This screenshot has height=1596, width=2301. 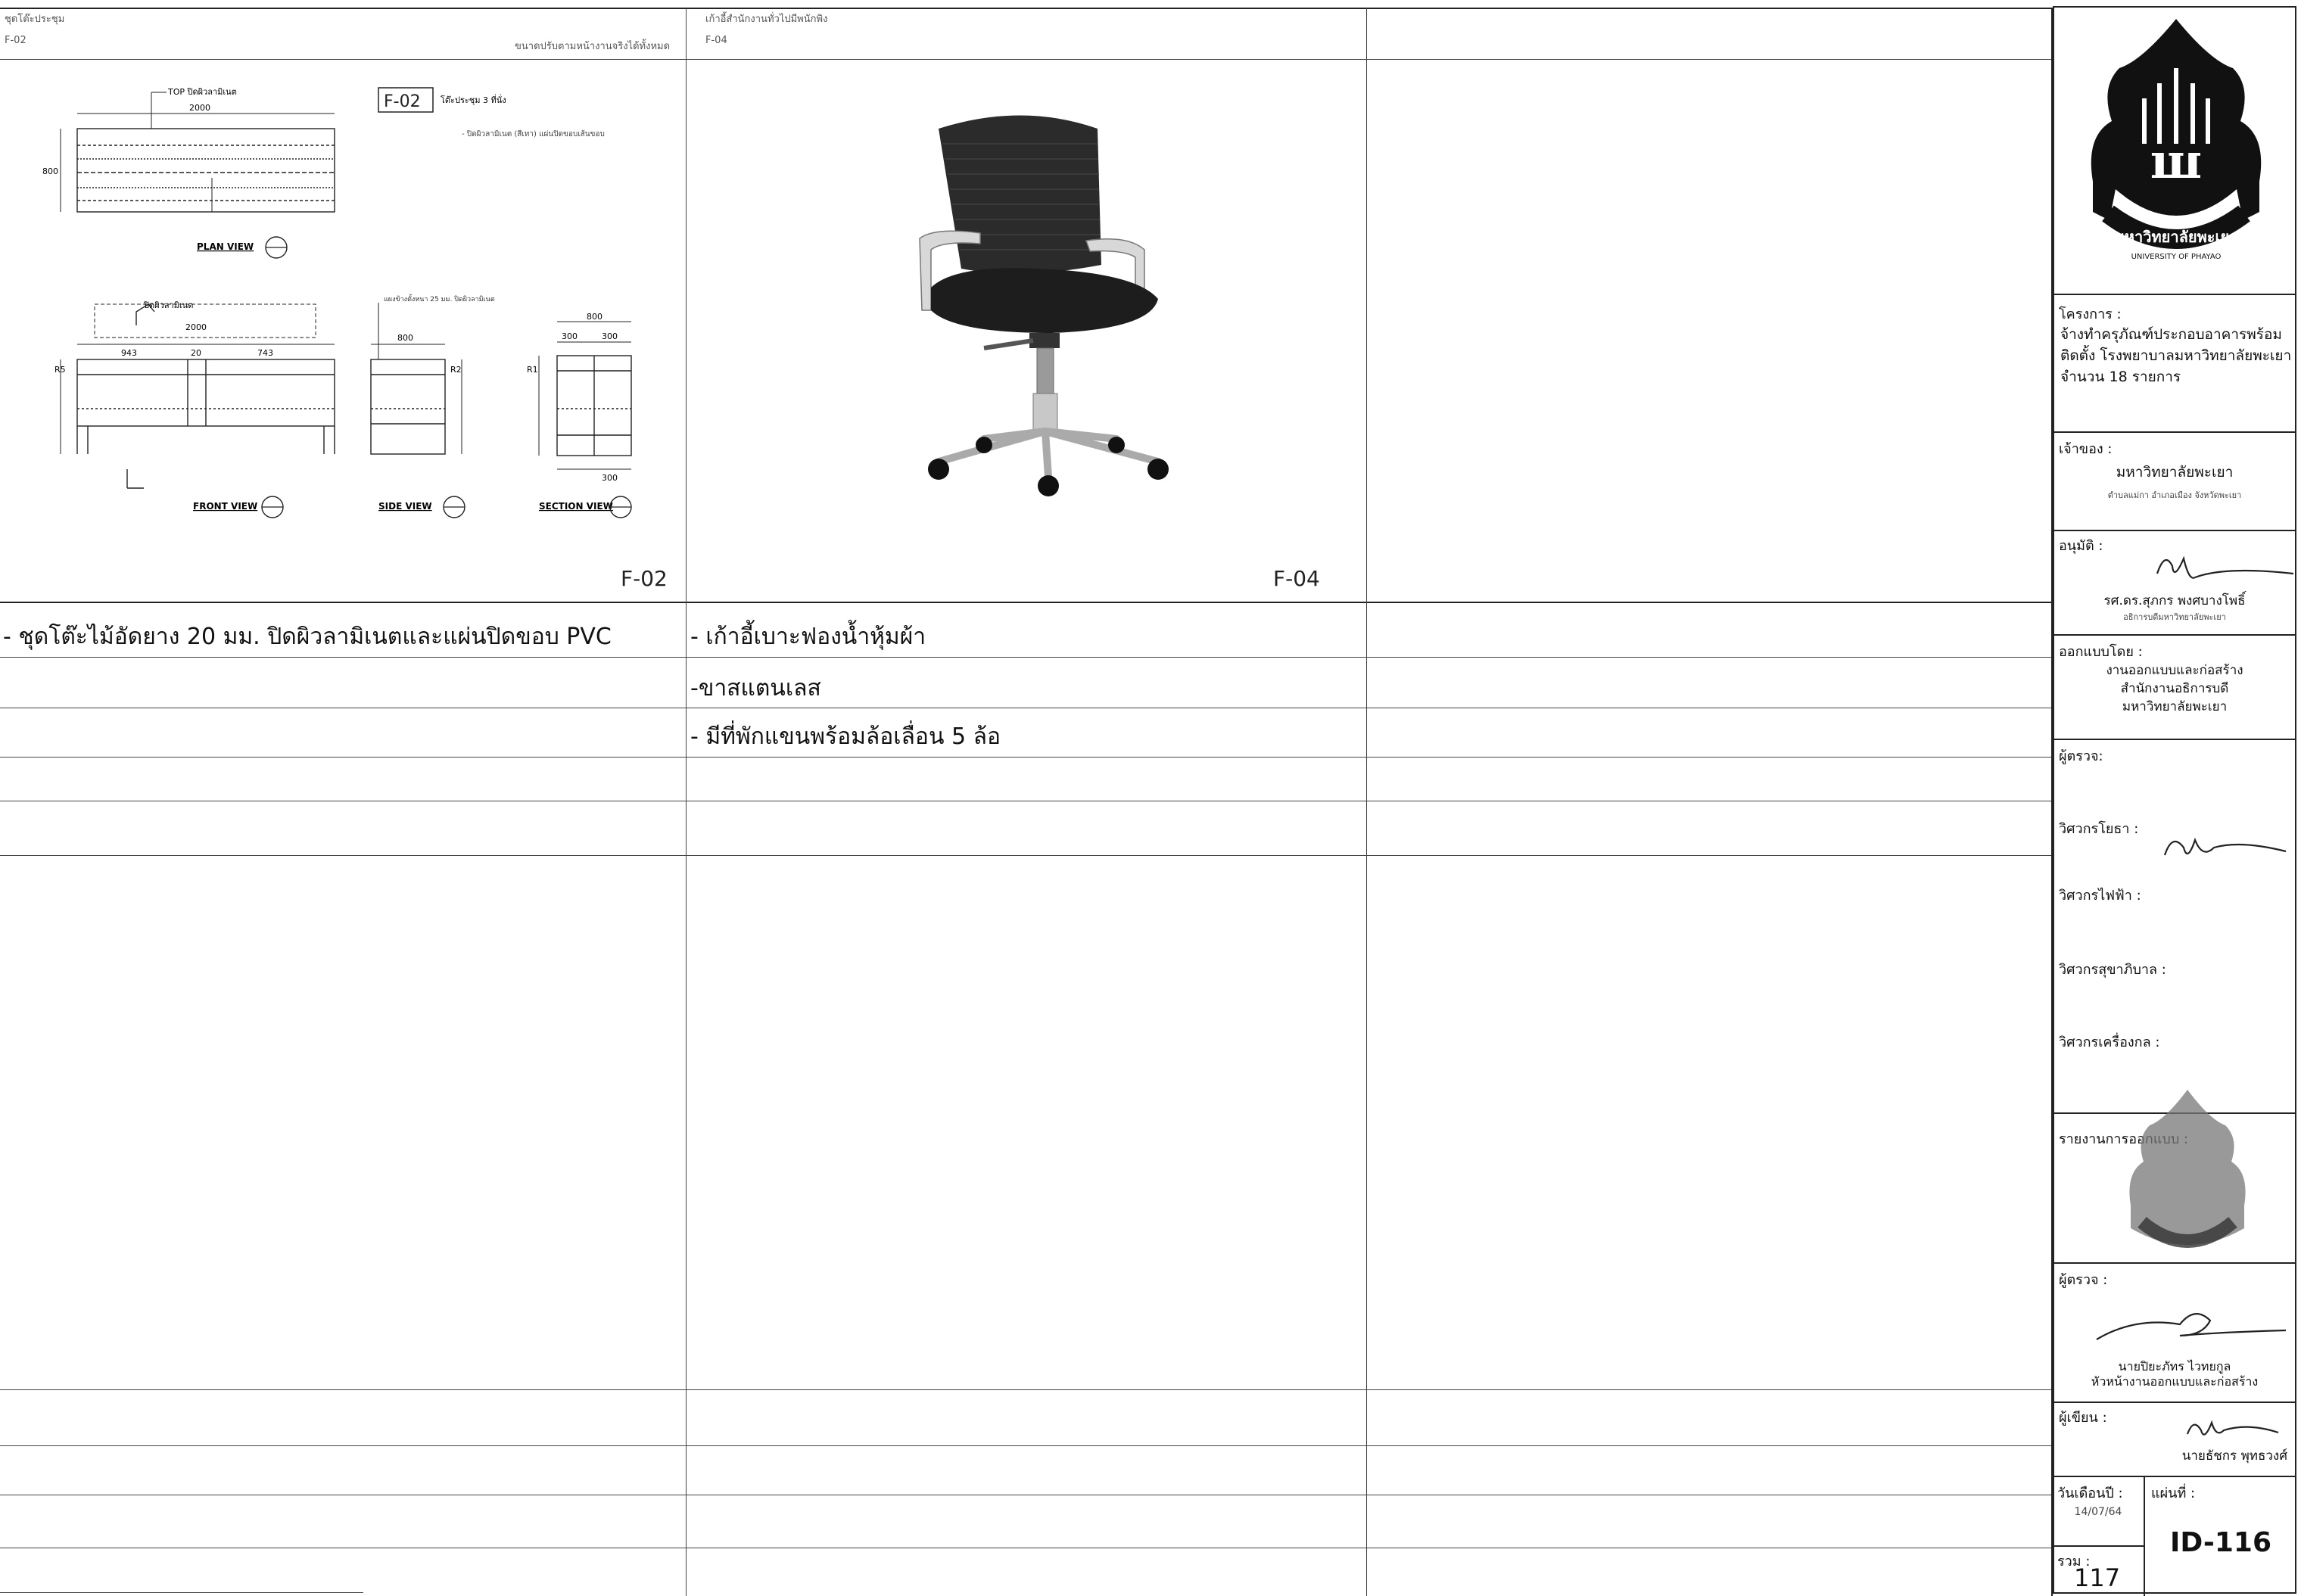 What do you see at coordinates (2083, 1280) in the screenshot?
I see `checker-label: ผู้ตรวจ :` at bounding box center [2083, 1280].